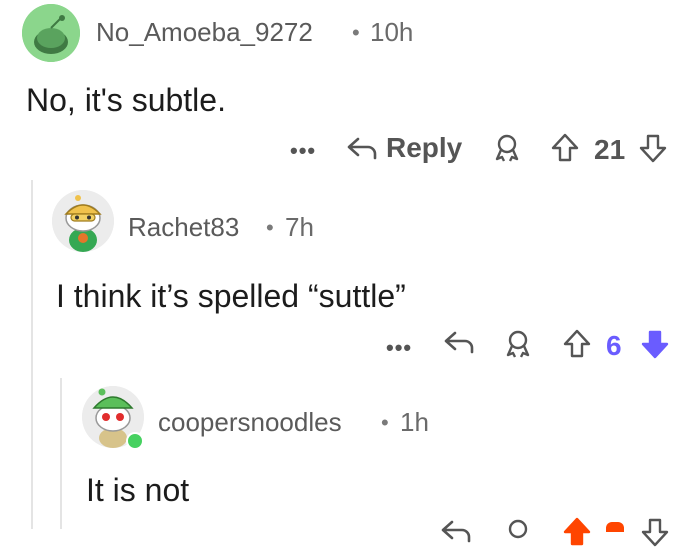  What do you see at coordinates (424, 147) in the screenshot?
I see `reply-label: Reply` at bounding box center [424, 147].